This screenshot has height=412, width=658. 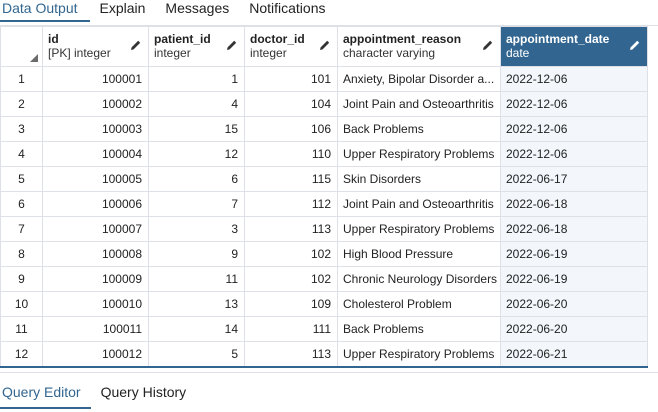 I want to click on patient-id-cell: 15, so click(x=196, y=129).